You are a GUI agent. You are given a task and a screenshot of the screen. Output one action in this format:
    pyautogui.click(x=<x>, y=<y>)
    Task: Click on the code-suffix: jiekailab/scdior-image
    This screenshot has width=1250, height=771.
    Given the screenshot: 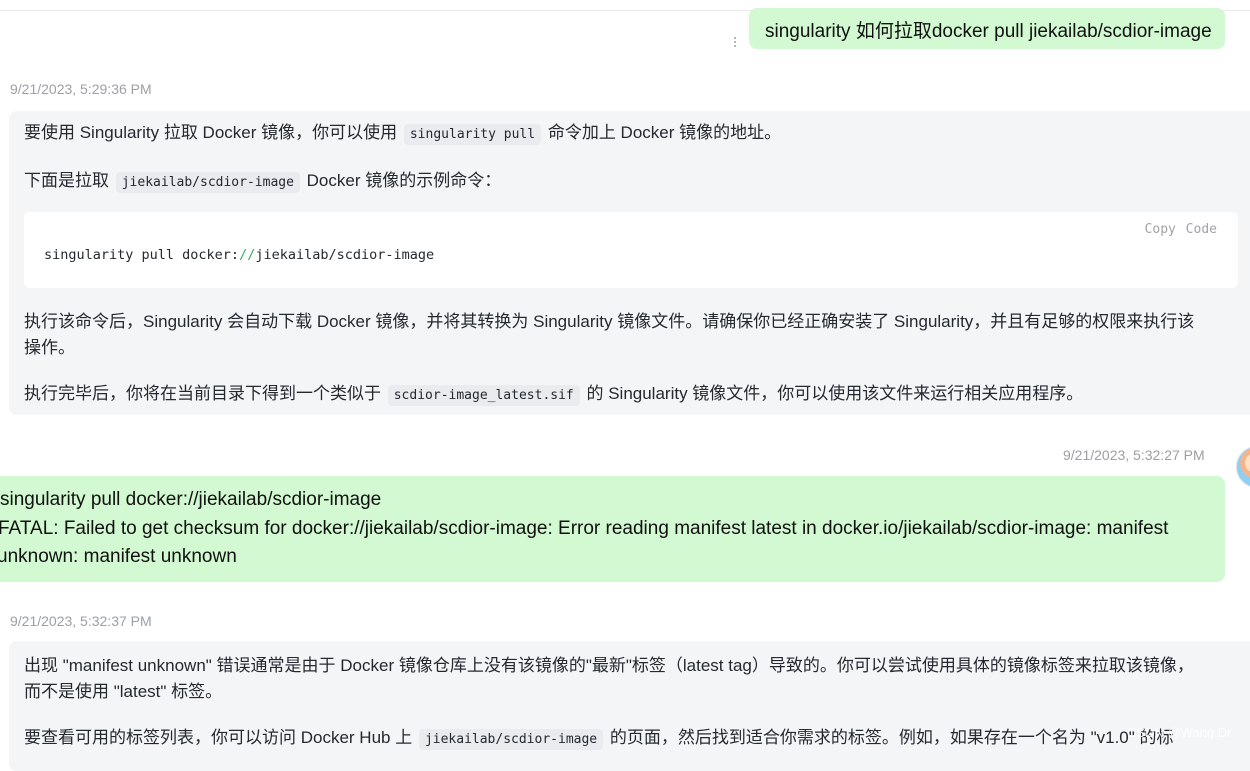 What is the action you would take?
    pyautogui.click(x=345, y=255)
    